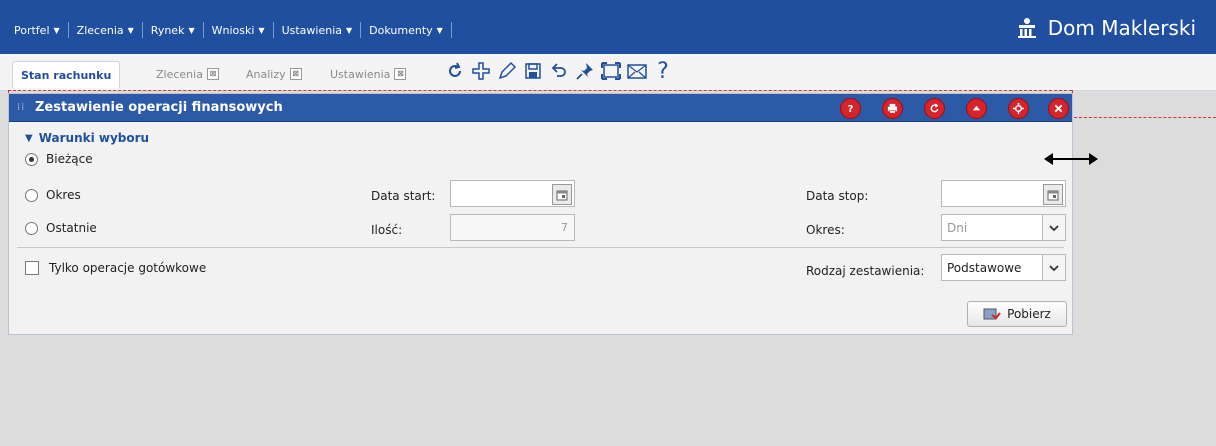 This screenshot has height=446, width=1216. I want to click on radio-ostatnie, so click(31, 228).